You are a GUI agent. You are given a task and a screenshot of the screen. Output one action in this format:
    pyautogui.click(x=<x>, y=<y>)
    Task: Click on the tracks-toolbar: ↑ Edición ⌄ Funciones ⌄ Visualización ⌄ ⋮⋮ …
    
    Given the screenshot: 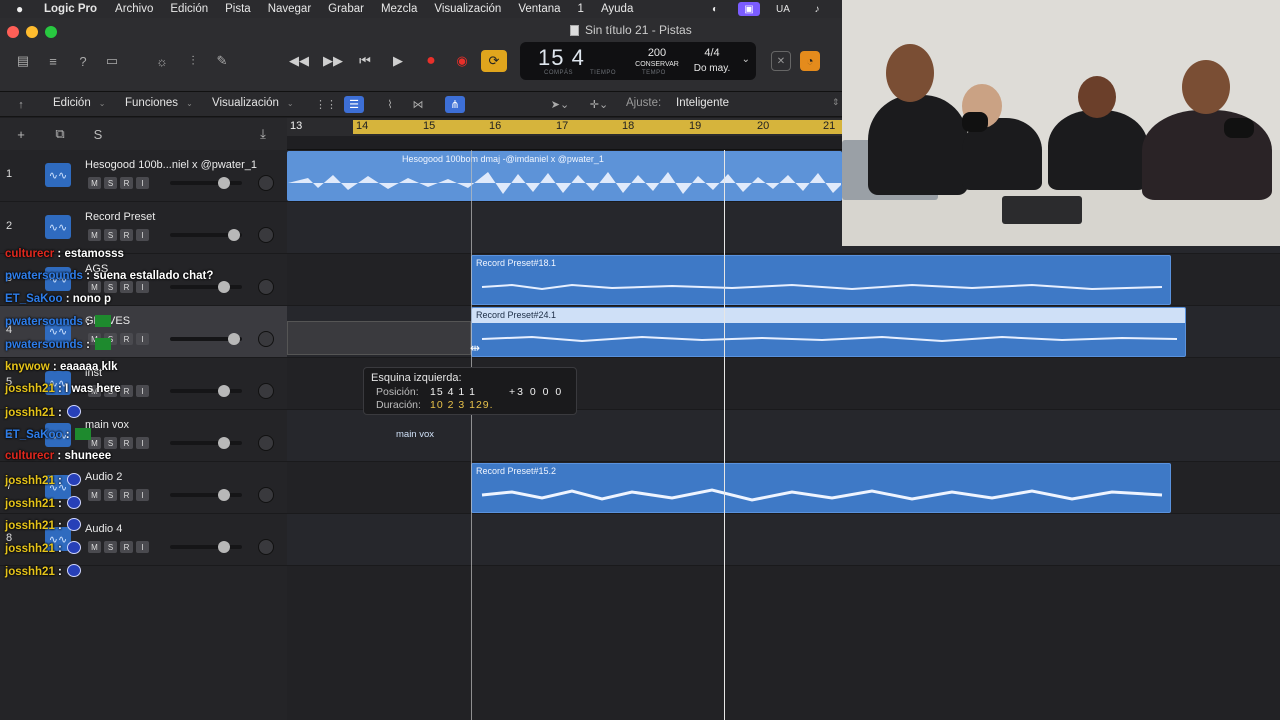 What is the action you would take?
    pyautogui.click(x=421, y=104)
    